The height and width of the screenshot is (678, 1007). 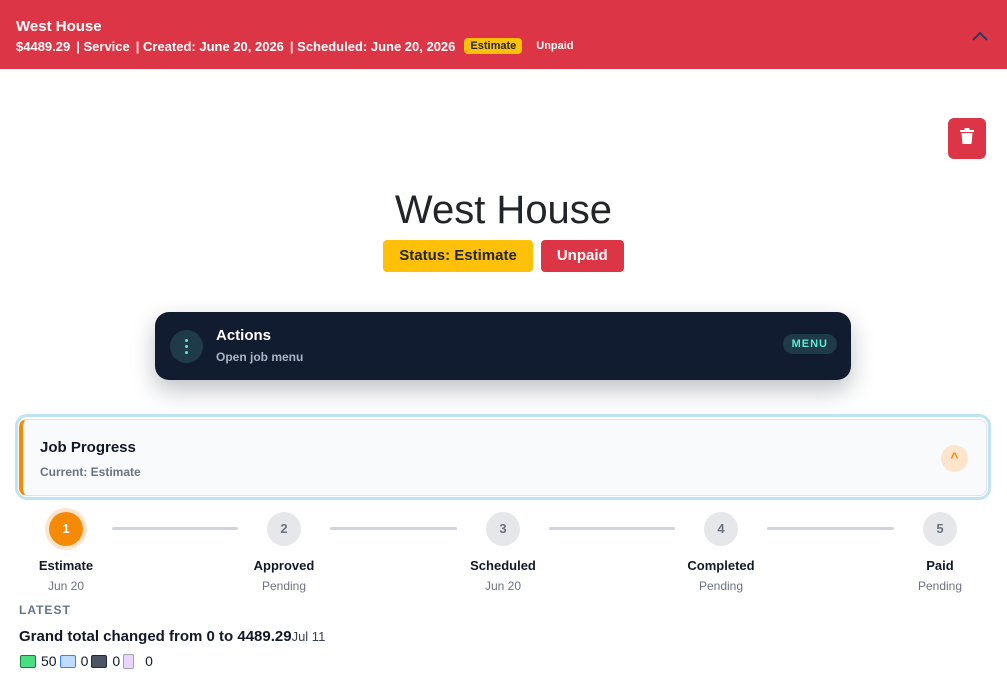 I want to click on progress-step-approved: 2 Approved Pending, so click(x=284, y=552).